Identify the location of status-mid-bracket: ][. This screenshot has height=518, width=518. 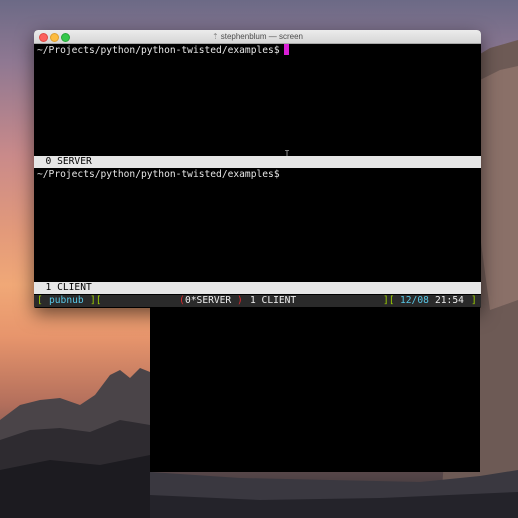
(96, 300).